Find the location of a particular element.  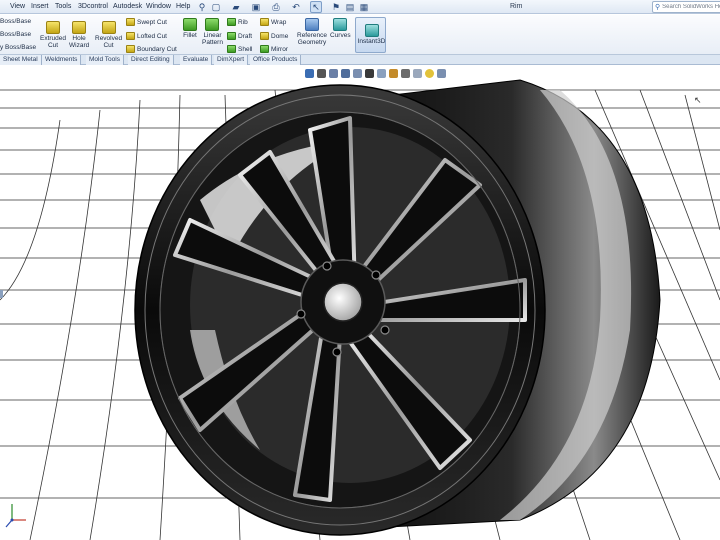

edit-appearance-icon is located at coordinates (393, 73).